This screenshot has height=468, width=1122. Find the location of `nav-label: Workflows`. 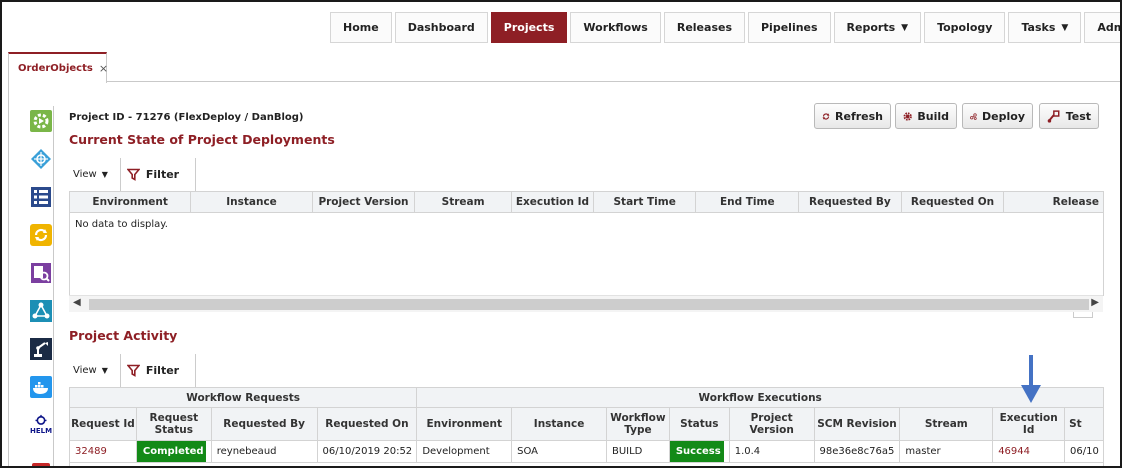

nav-label: Workflows is located at coordinates (615, 27).